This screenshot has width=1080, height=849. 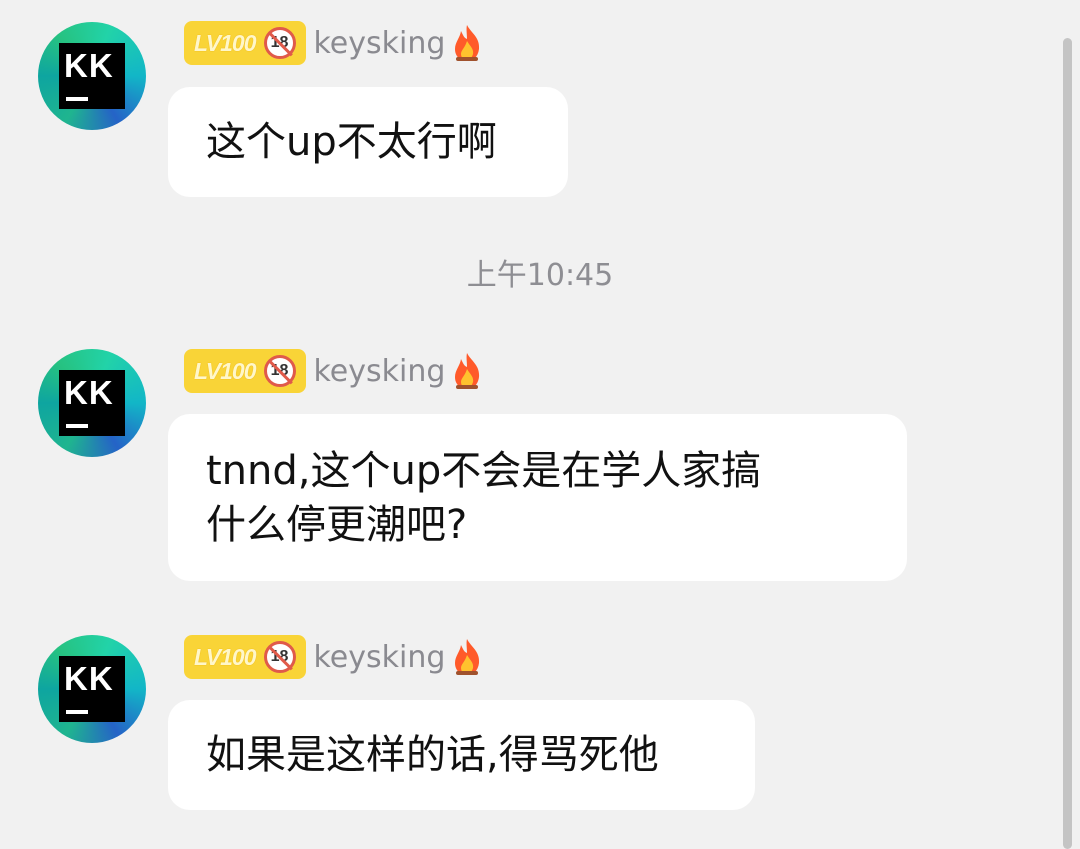 What do you see at coordinates (484, 471) in the screenshot?
I see `message-text-line: tnnd,这个up不会是在学人家搞` at bounding box center [484, 471].